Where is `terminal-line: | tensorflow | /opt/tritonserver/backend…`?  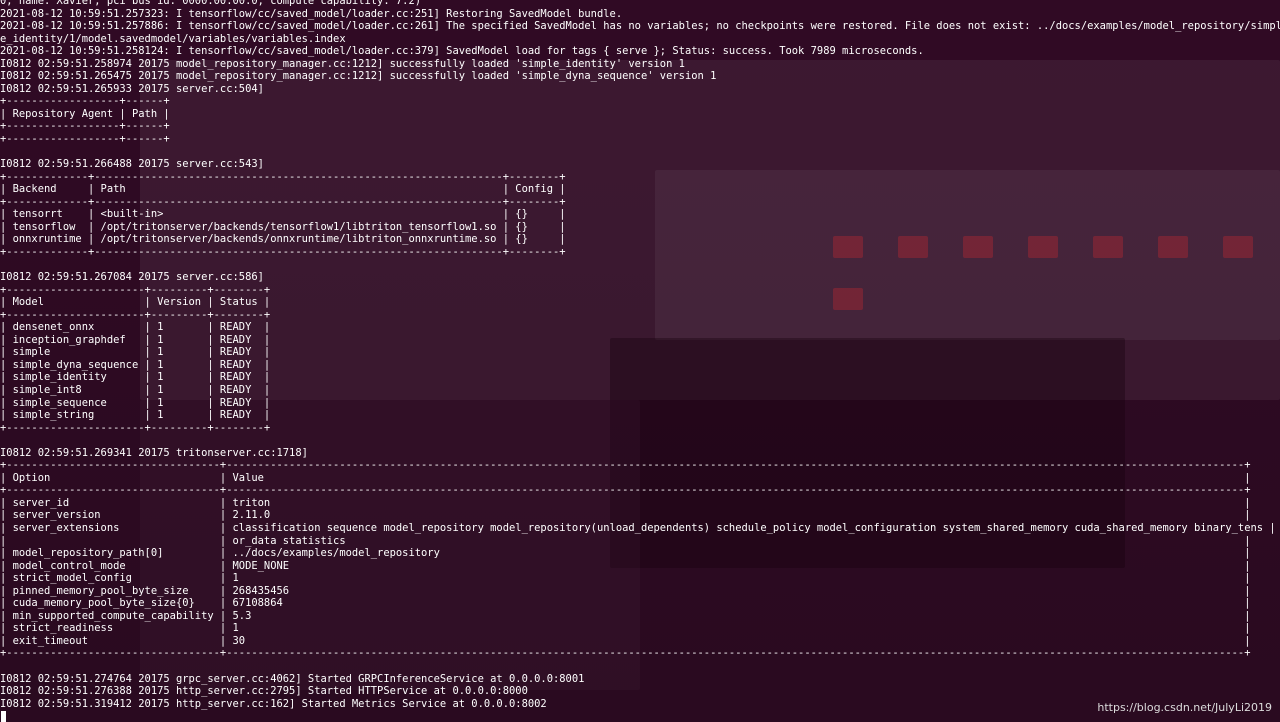 terminal-line: | tensorflow | /opt/tritonserver/backend… is located at coordinates (283, 226).